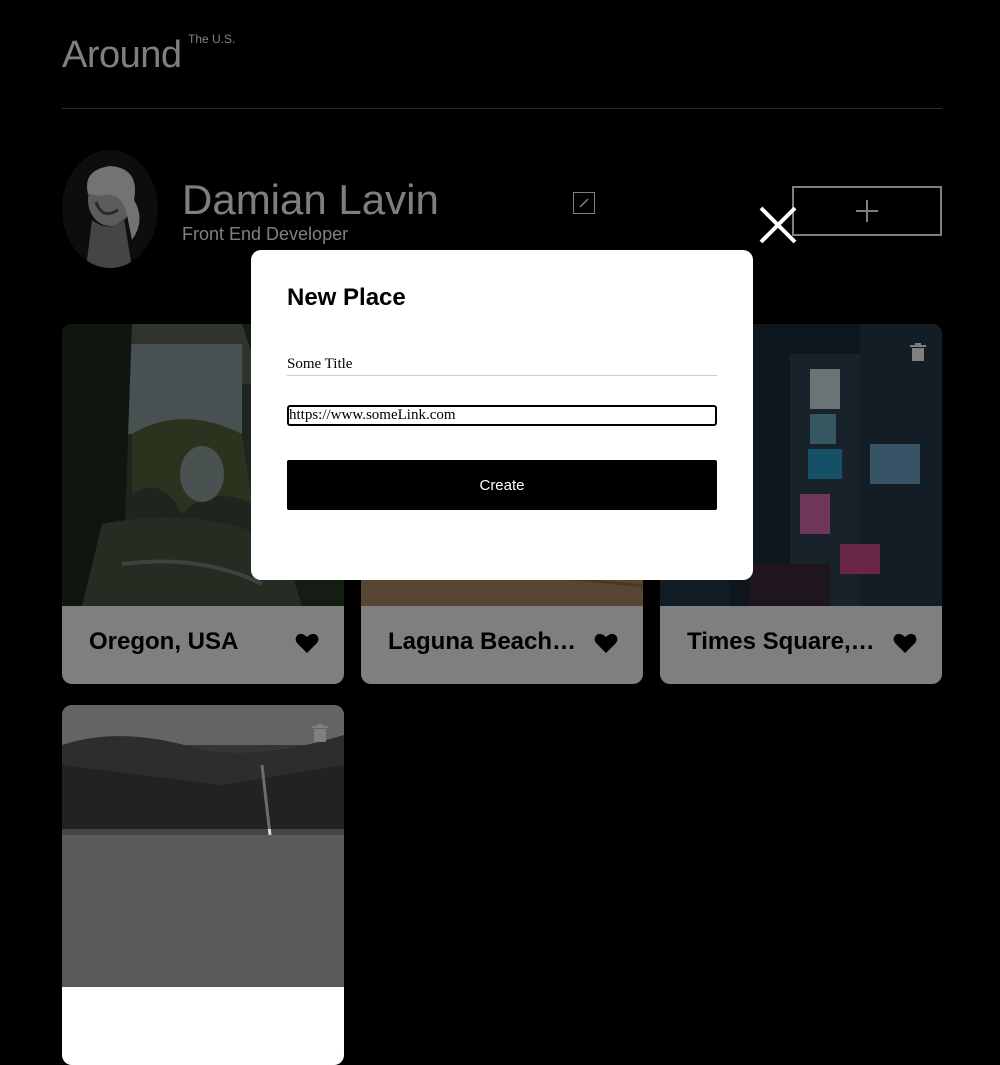 The image size is (1000, 1065). I want to click on title-input, so click(502, 365).